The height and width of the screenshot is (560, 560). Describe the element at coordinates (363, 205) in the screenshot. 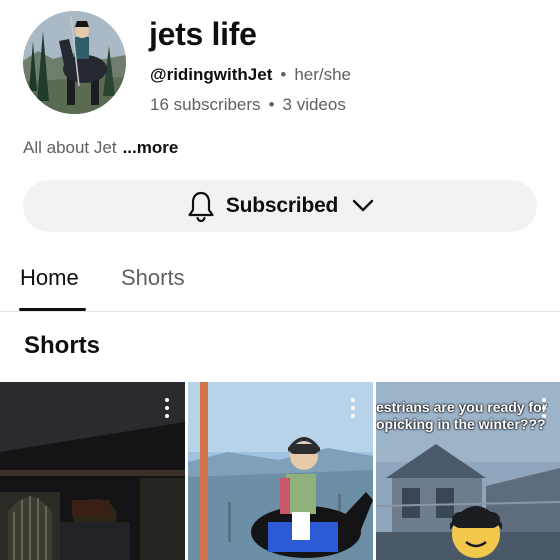

I see `chevron-down-icon` at that location.